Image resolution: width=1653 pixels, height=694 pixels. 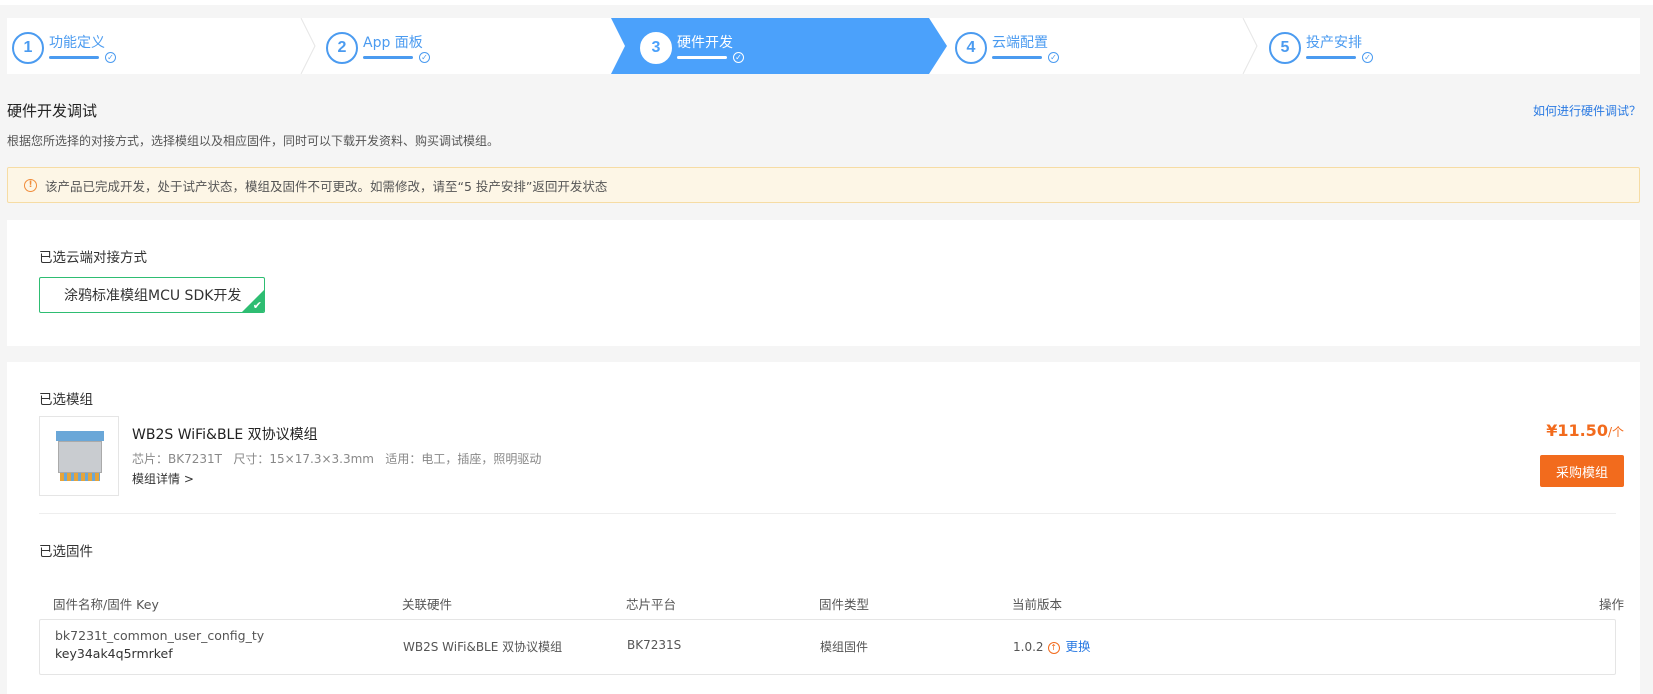 I want to click on step-label: App 面板, so click(x=393, y=43).